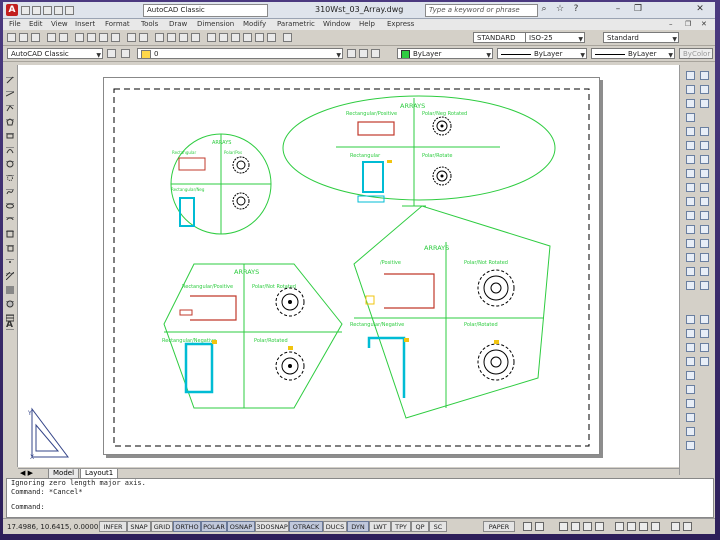  What do you see at coordinates (704, 145) in the screenshot?
I see `dim-aligned-icon` at bounding box center [704, 145].